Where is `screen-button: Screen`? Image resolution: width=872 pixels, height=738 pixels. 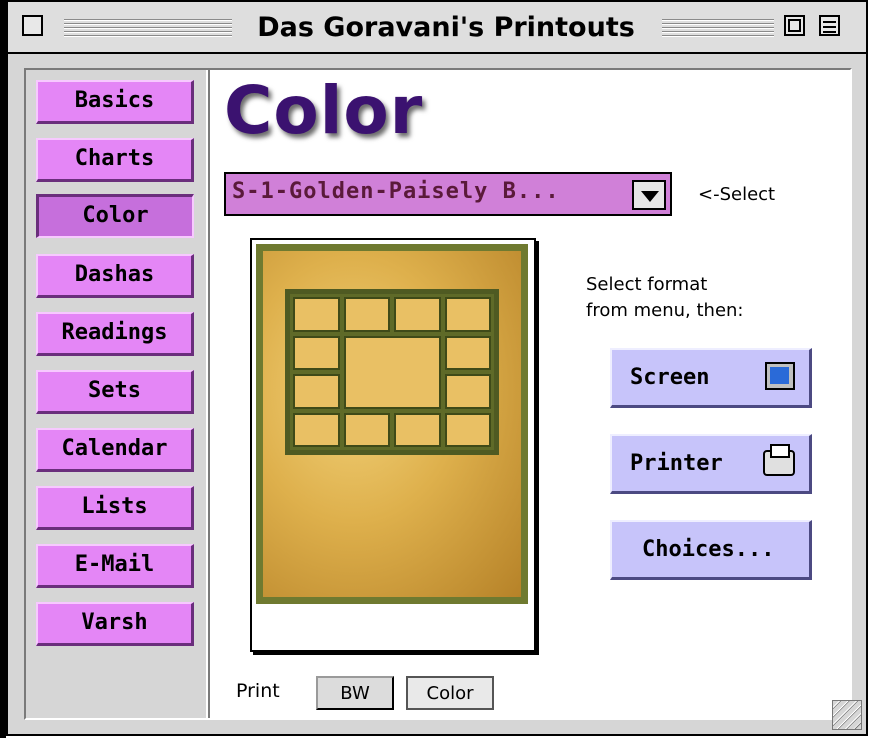
screen-button: Screen is located at coordinates (711, 378).